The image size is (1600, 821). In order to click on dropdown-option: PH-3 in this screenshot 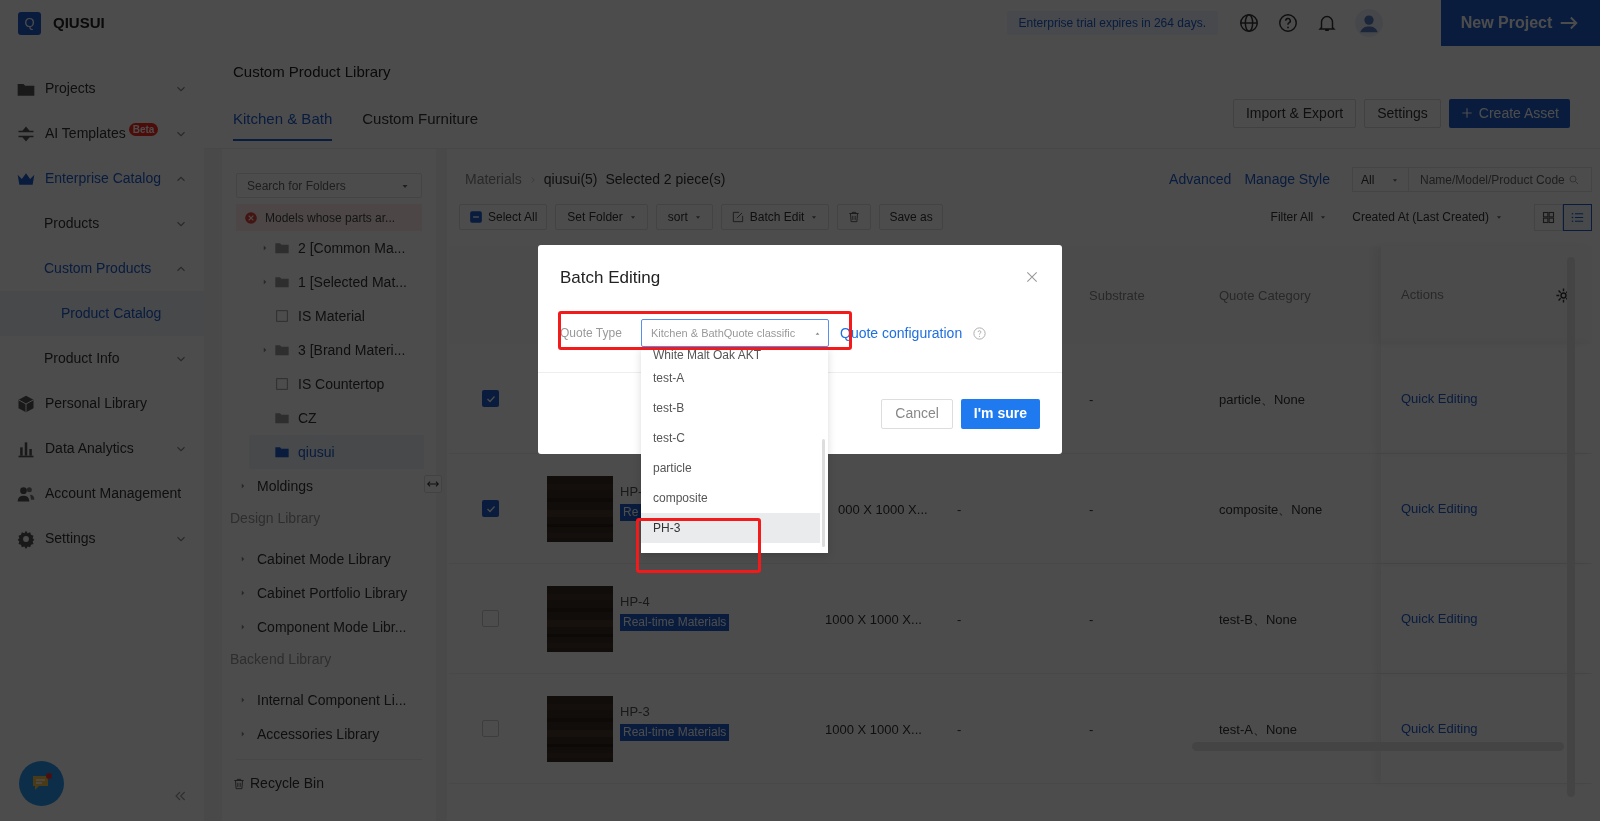, I will do `click(730, 528)`.